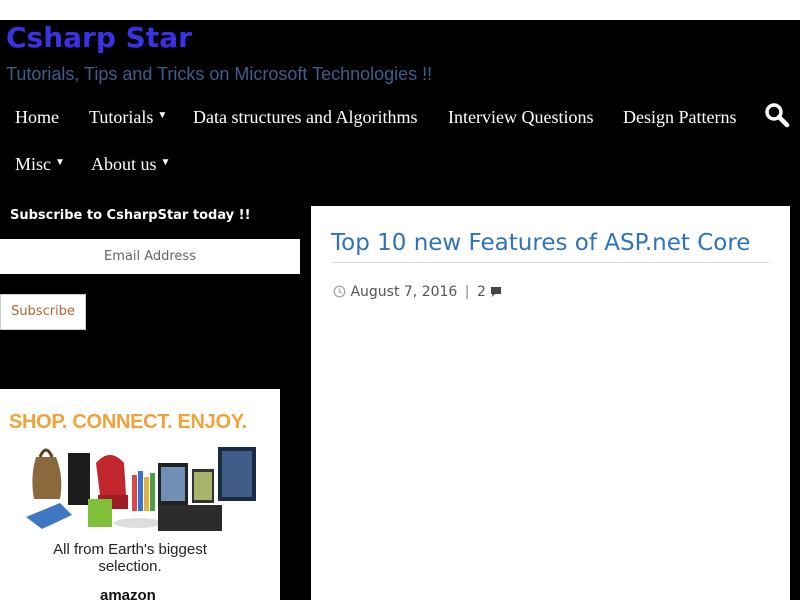 The width and height of the screenshot is (800, 600). I want to click on nav-item-home: Home, so click(37, 117).